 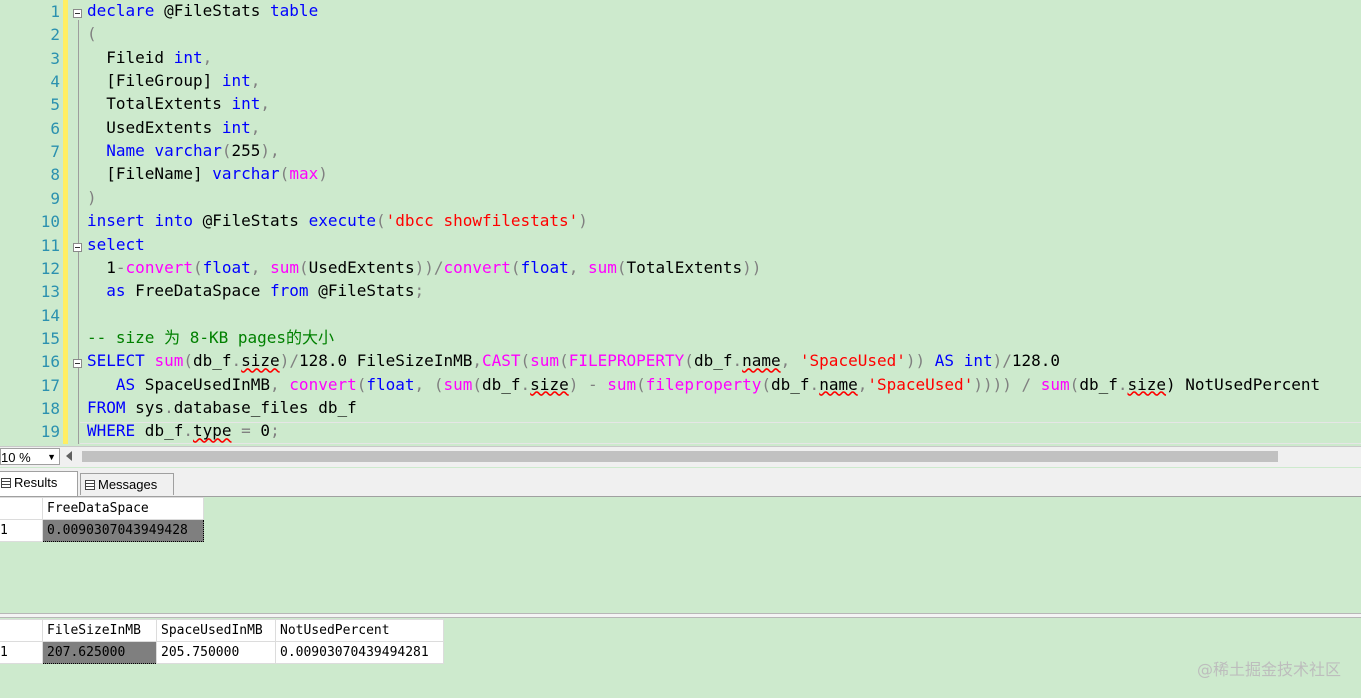 What do you see at coordinates (50, 222) in the screenshot?
I see `line-number: 10` at bounding box center [50, 222].